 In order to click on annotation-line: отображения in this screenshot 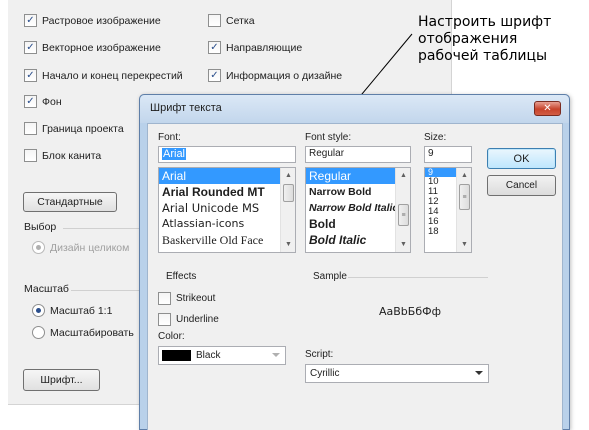, I will do `click(468, 39)`.